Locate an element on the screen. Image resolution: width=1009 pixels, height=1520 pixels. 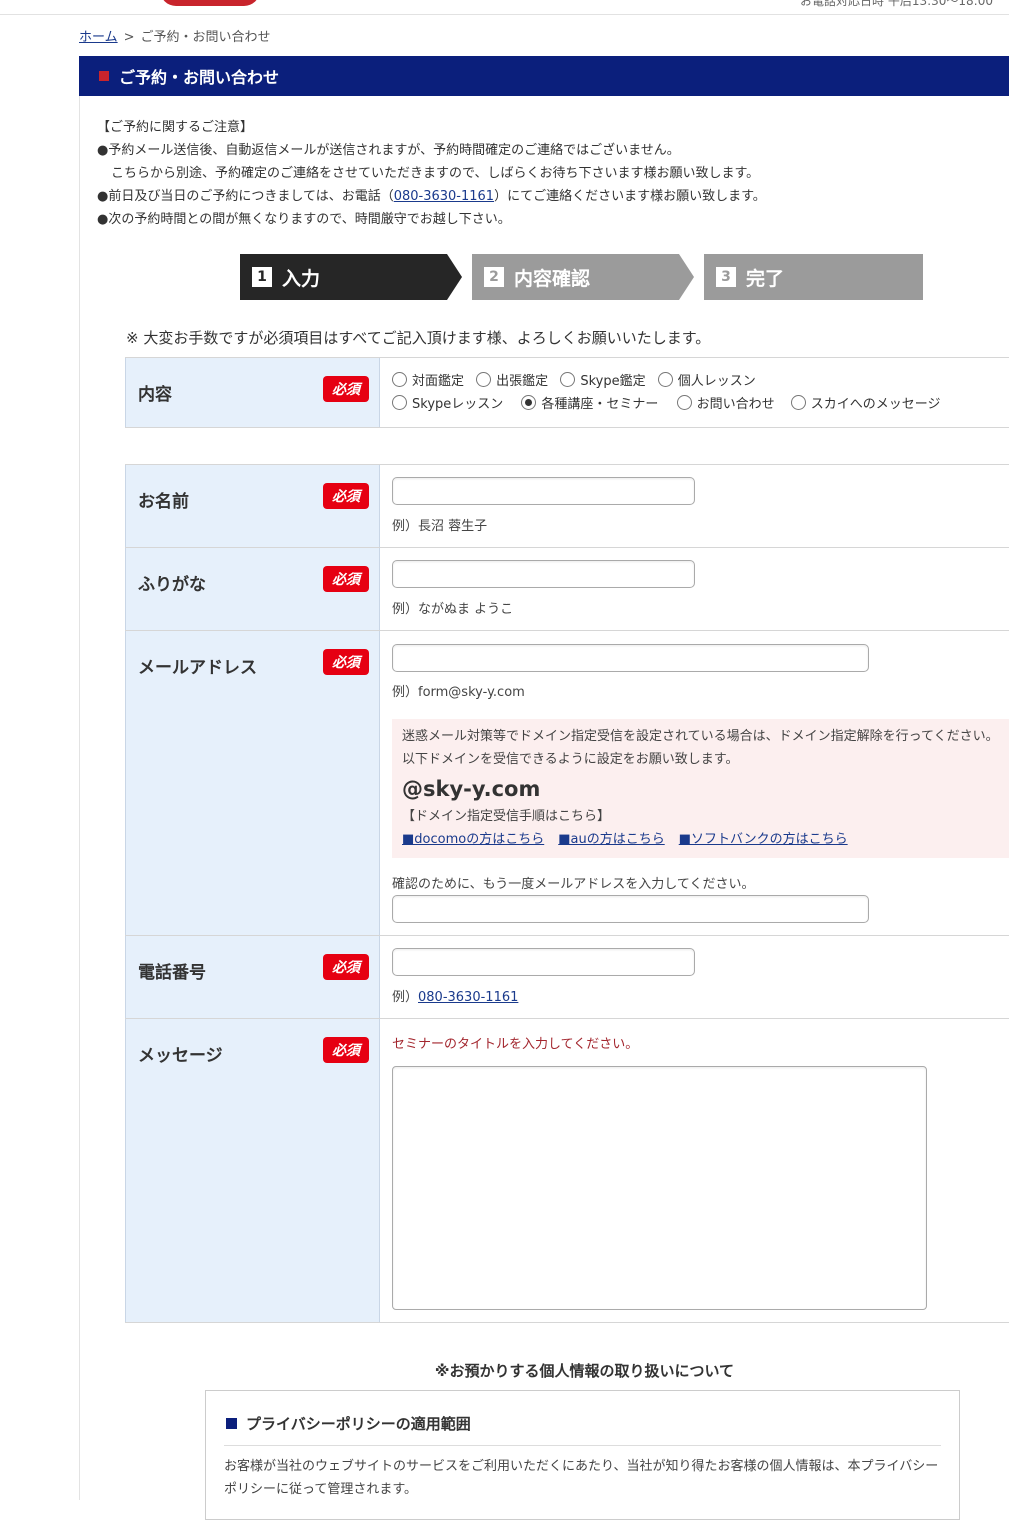
phone-row: 電話番号 必須 例）080-3630-1161 is located at coordinates (567, 977).